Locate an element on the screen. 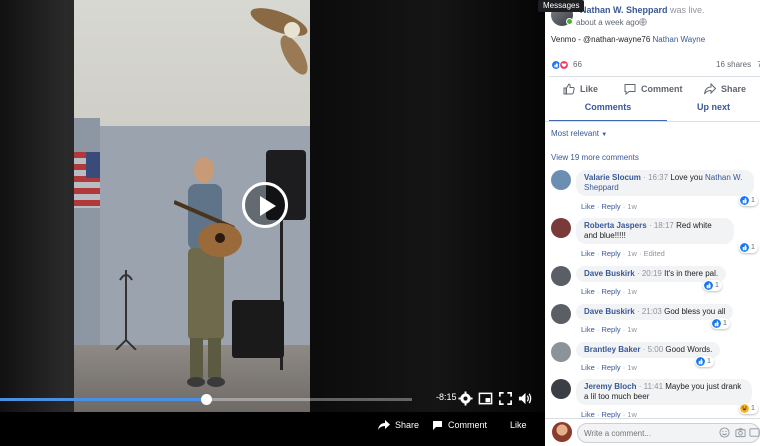 The width and height of the screenshot is (760, 446). poster-name-link: Nathan W. Sheppard is located at coordinates (624, 10).